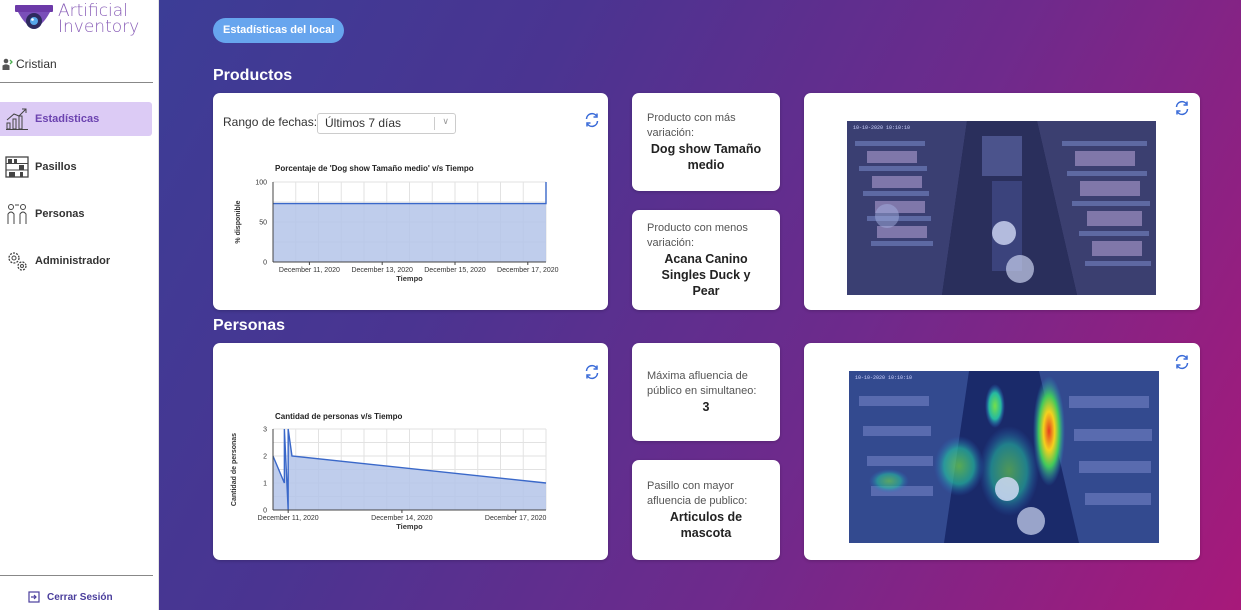 The width and height of the screenshot is (1241, 610). Describe the element at coordinates (339, 416) in the screenshot. I see `chart-title: Cantidad de personas v/s Tiempo` at that location.